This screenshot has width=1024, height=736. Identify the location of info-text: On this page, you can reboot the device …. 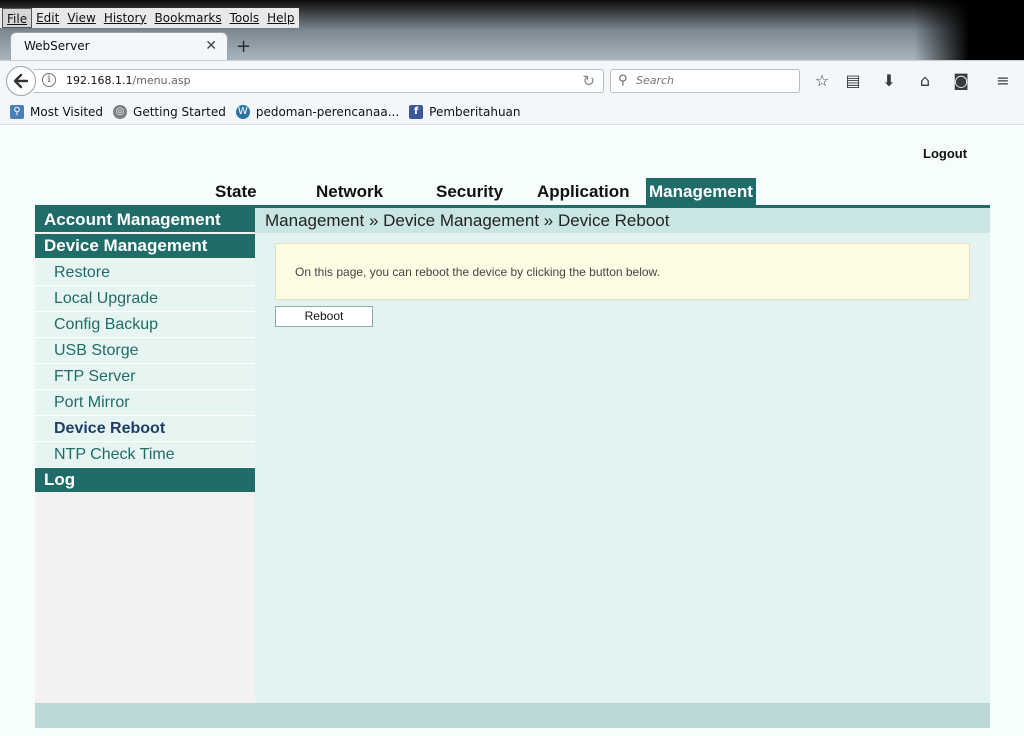
(477, 272).